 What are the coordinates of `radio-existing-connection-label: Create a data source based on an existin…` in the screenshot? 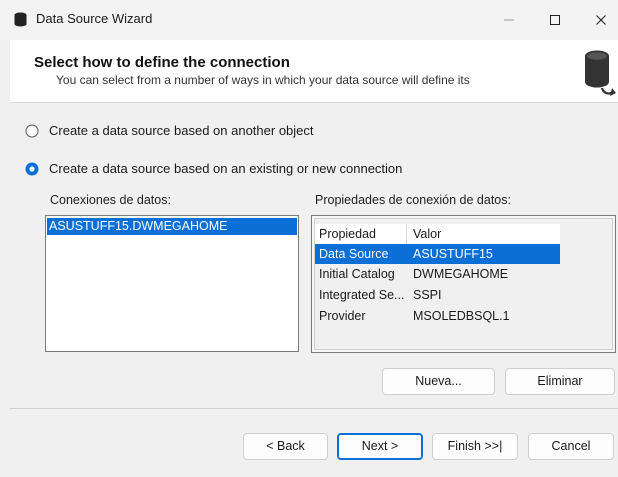 It's located at (226, 168).